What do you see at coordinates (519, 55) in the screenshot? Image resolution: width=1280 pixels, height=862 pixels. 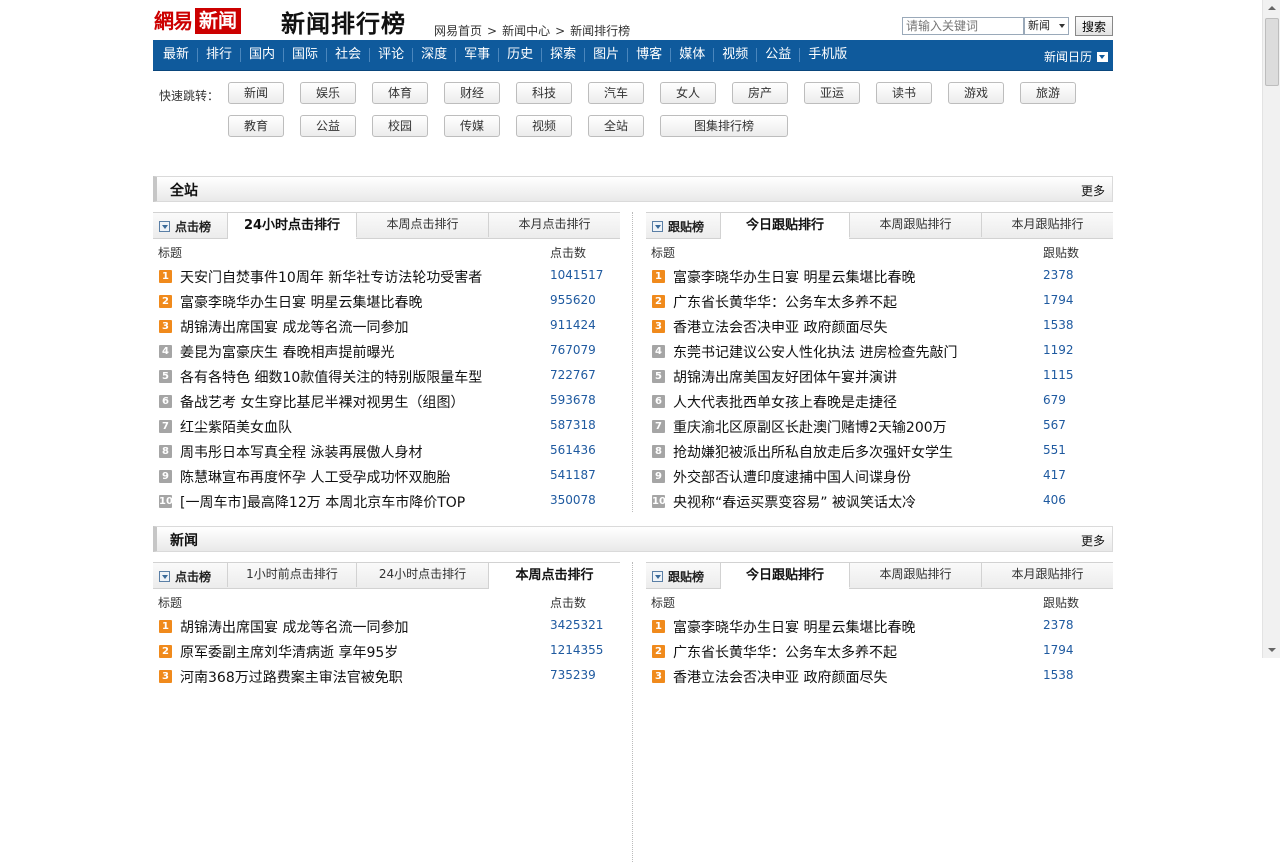 I see `nav-item-history: 历史` at bounding box center [519, 55].